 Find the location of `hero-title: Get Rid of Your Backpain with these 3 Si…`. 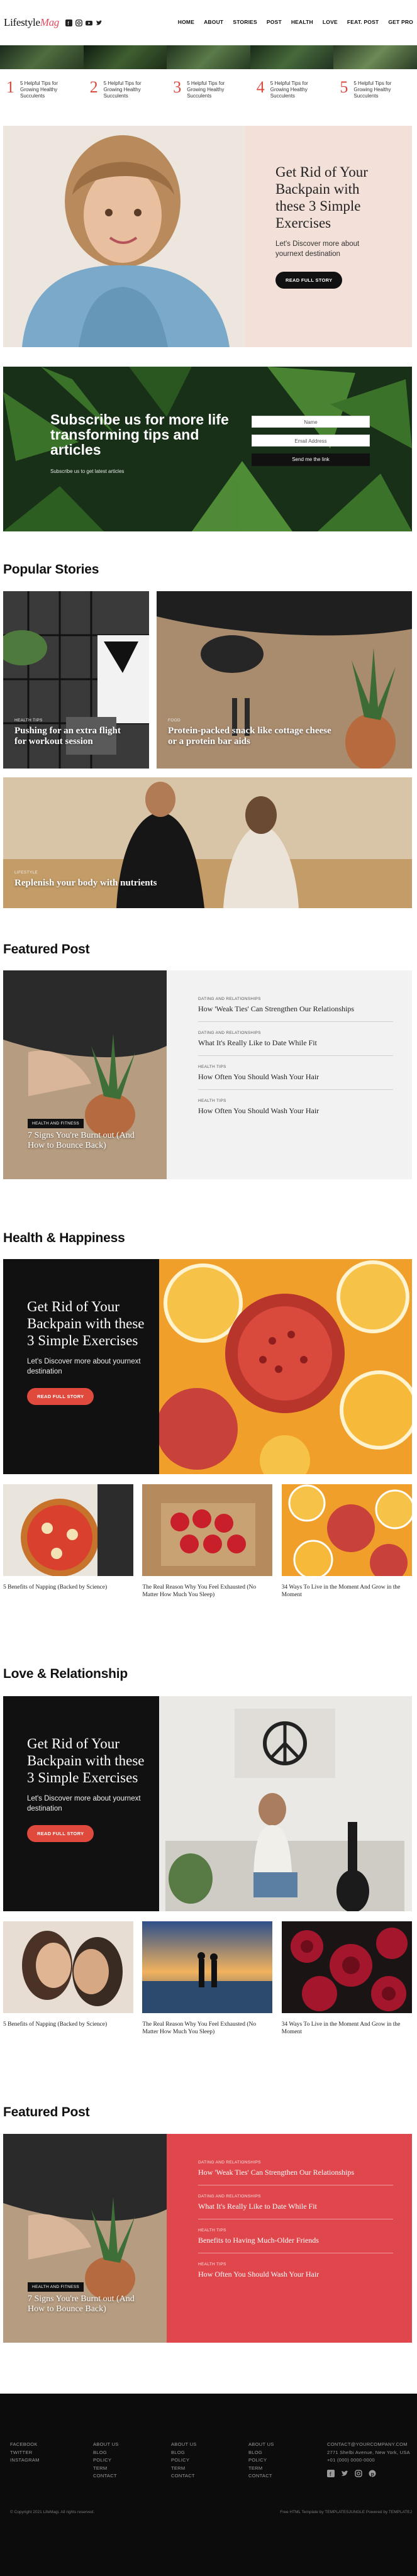

hero-title: Get Rid of Your Backpain with these 3 Si… is located at coordinates (331, 197).